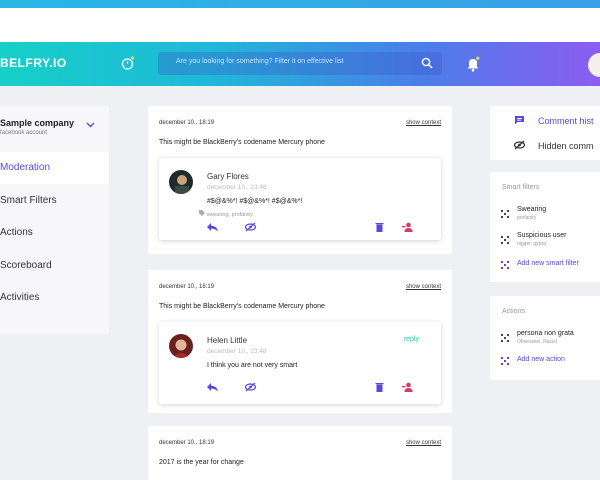 This screenshot has width=600, height=480. I want to click on tag-icon, so click(202, 213).